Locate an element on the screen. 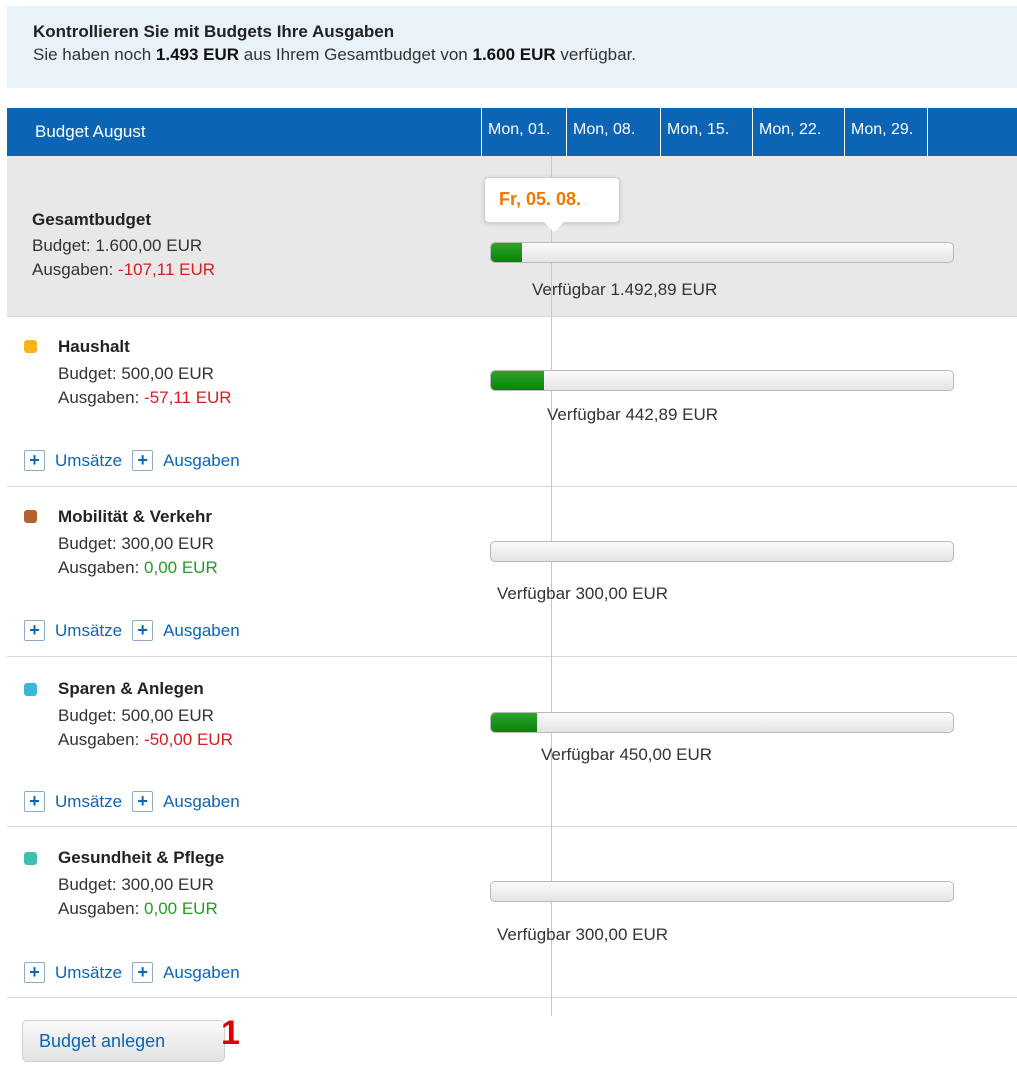 The height and width of the screenshot is (1086, 1017). category-expenses: Ausgaben: -50,00 EUR is located at coordinates (145, 739).